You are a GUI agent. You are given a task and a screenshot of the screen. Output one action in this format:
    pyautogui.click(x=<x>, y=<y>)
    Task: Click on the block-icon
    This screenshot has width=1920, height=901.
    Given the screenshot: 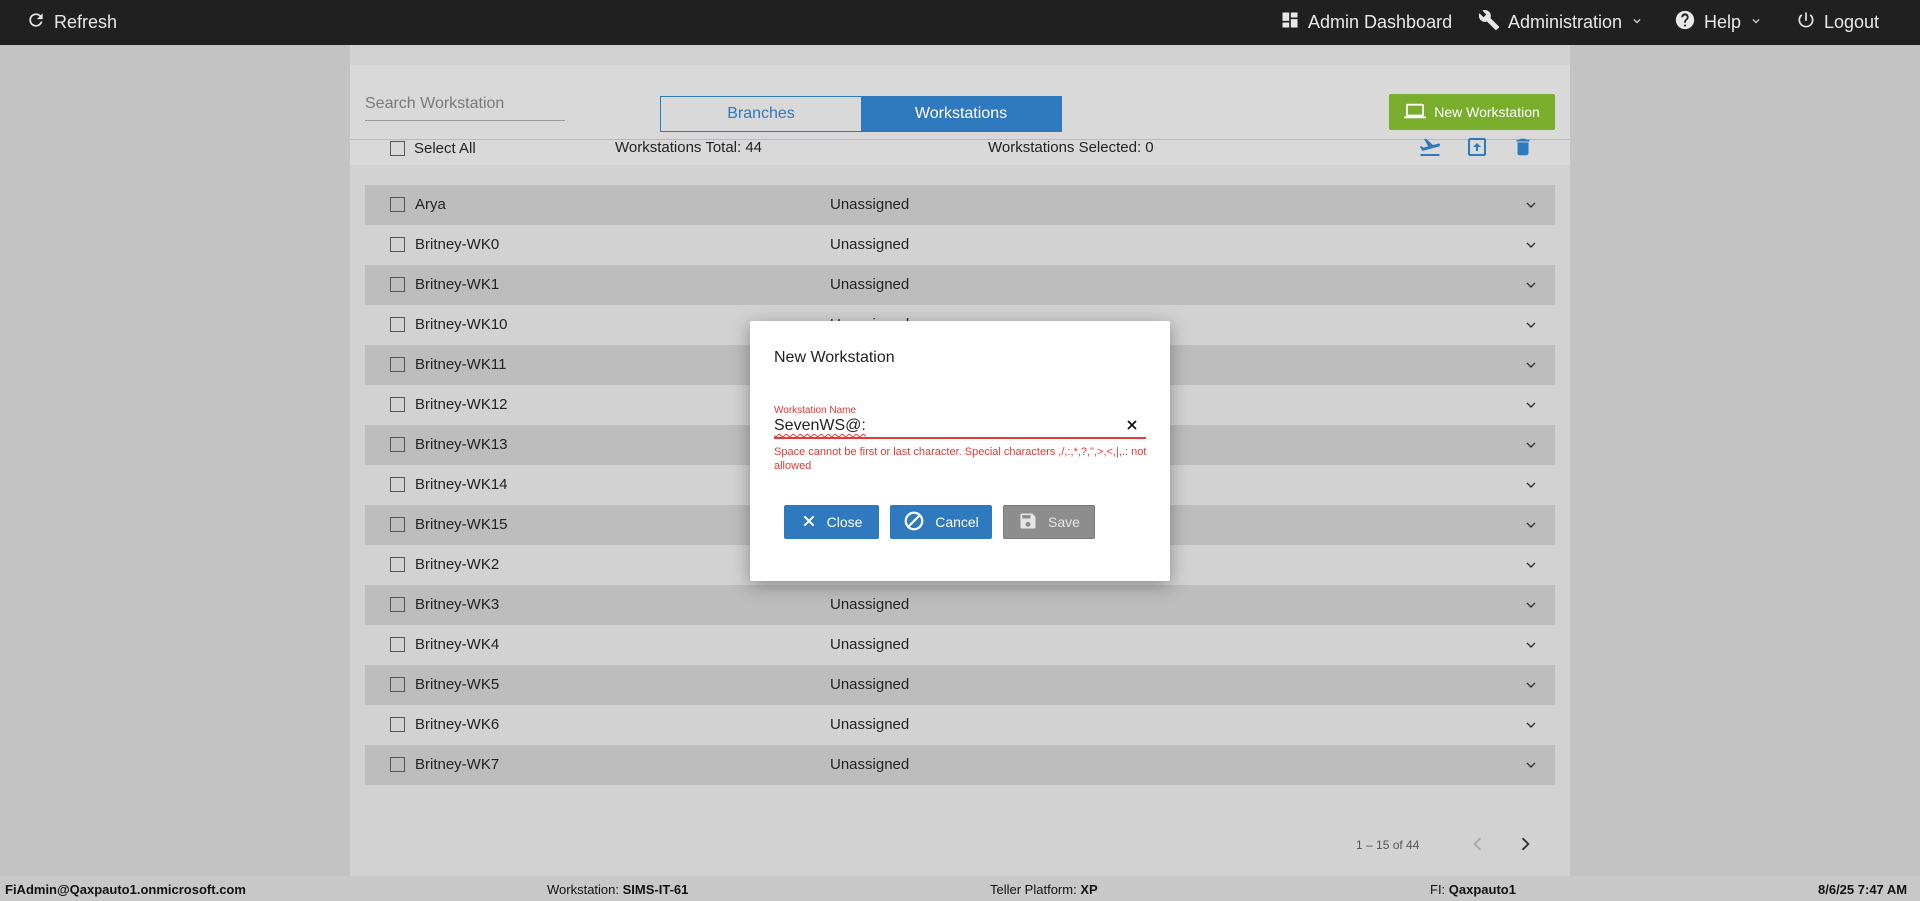 What is the action you would take?
    pyautogui.click(x=914, y=522)
    